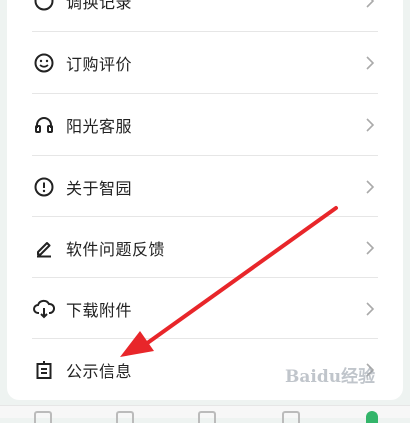 The height and width of the screenshot is (423, 410). I want to click on smiley-icon, so click(44, 63).